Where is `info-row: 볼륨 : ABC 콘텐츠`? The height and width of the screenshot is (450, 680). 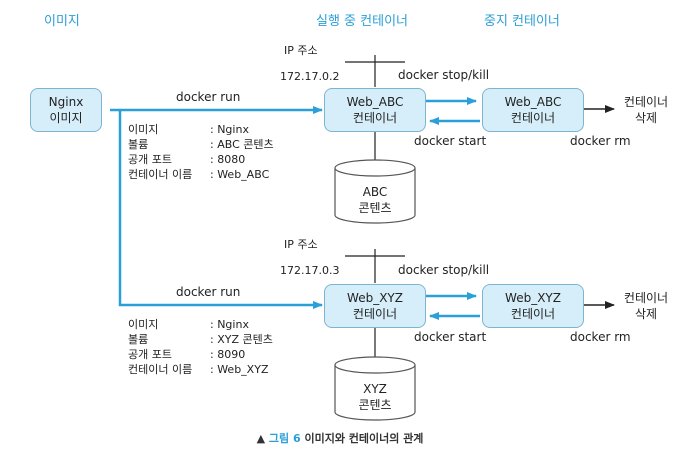 info-row: 볼륨 : ABC 콘텐츠 is located at coordinates (201, 144).